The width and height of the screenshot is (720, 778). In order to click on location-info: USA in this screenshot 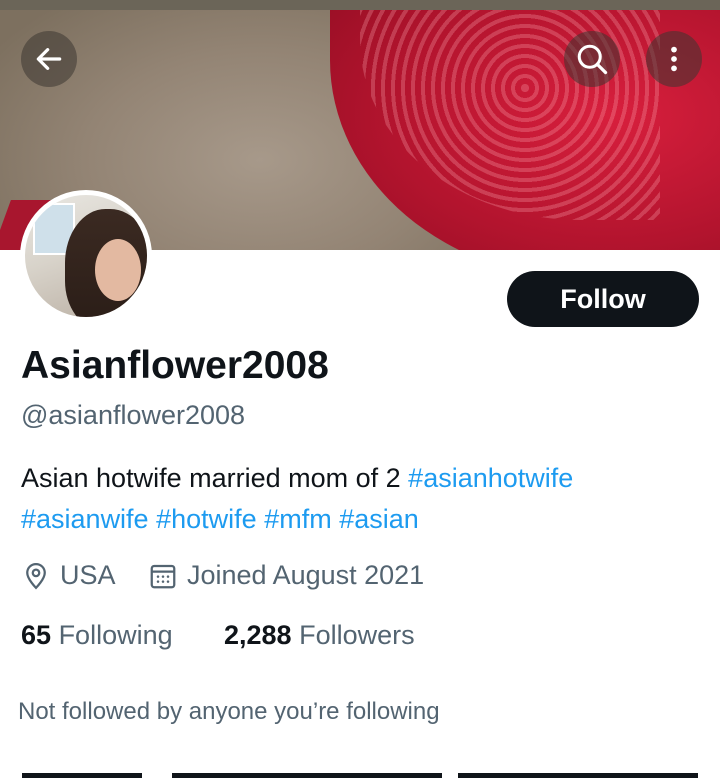, I will do `click(68, 575)`.